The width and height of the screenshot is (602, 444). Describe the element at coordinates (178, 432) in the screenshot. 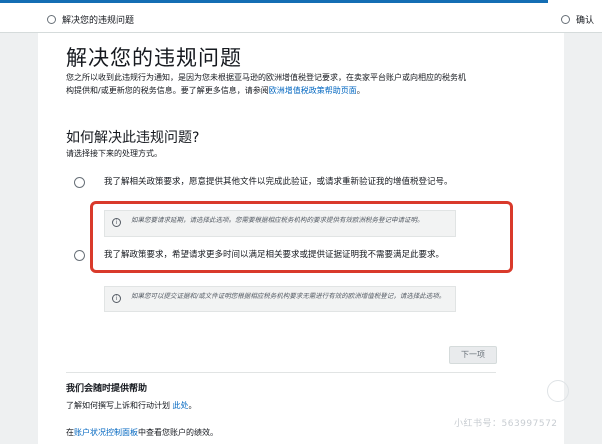

I see `help-text-end: 中查看您账户的绩效。` at that location.